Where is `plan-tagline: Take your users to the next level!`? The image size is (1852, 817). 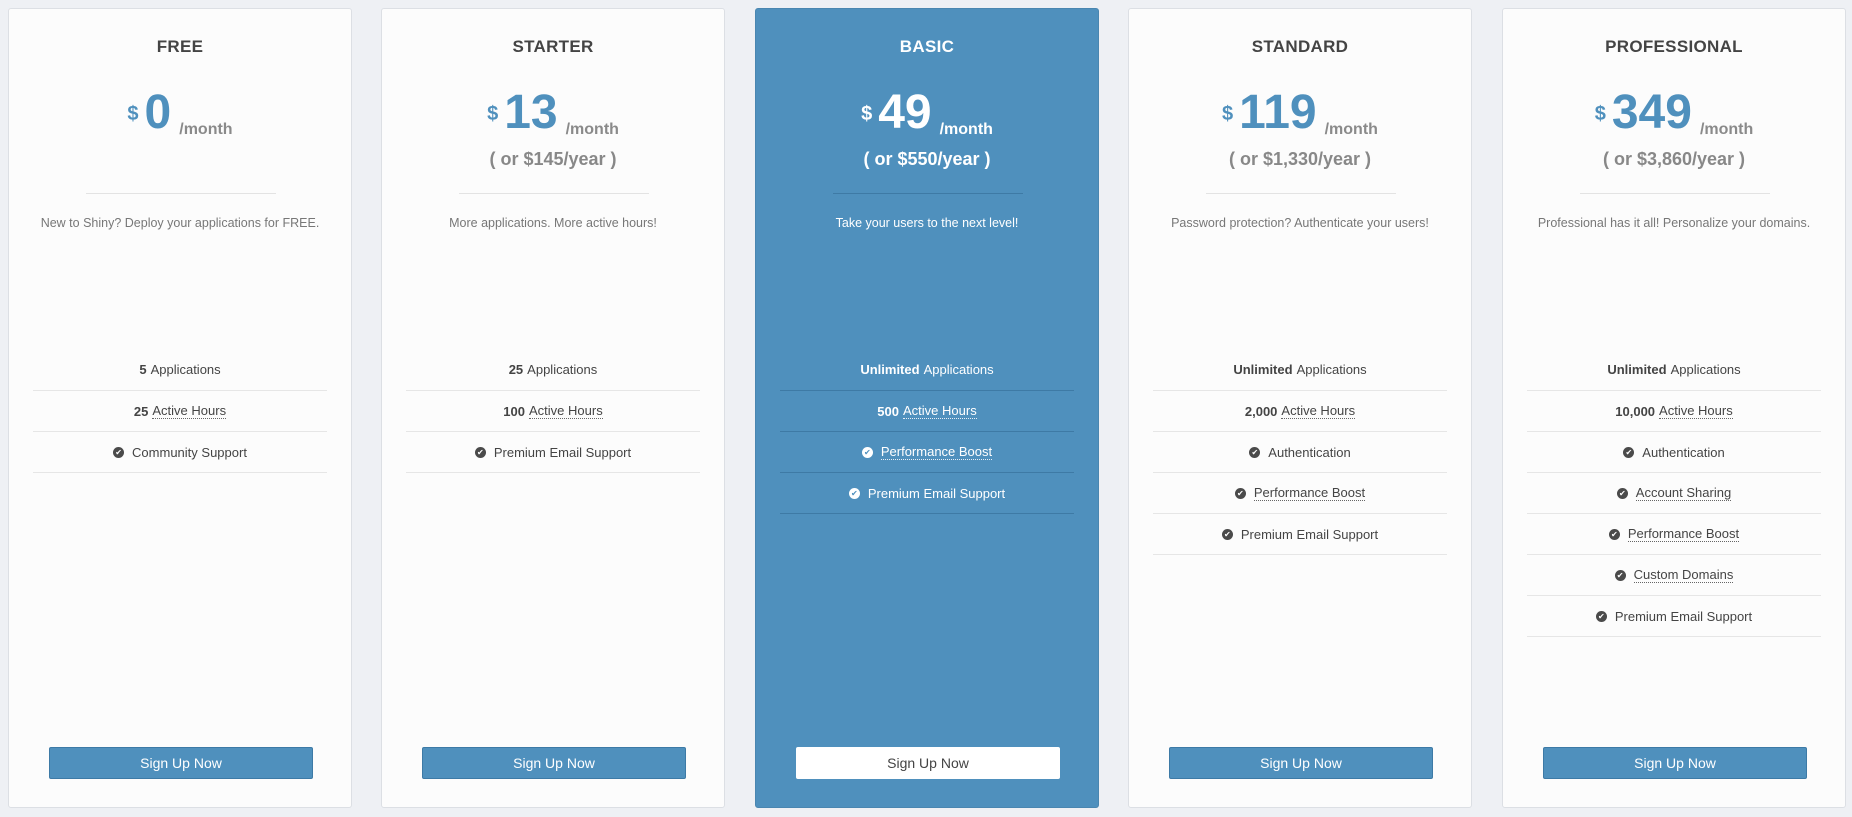
plan-tagline: Take your users to the next level! is located at coordinates (927, 223).